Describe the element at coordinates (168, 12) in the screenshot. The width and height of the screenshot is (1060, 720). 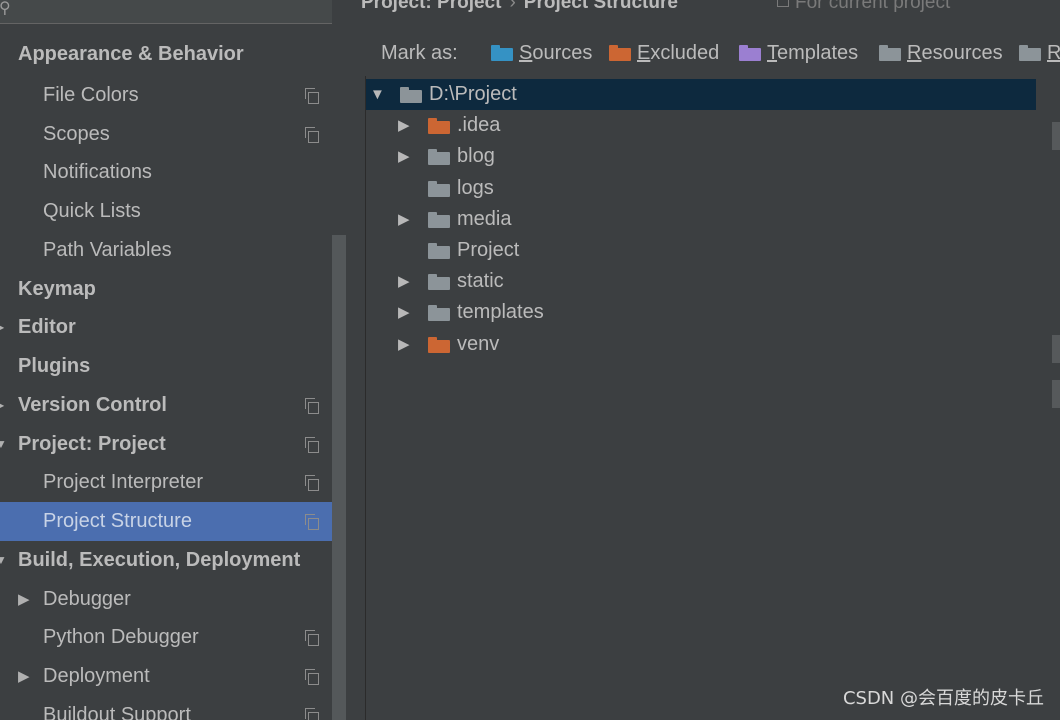
I see `settings-search-input: ⚲` at that location.